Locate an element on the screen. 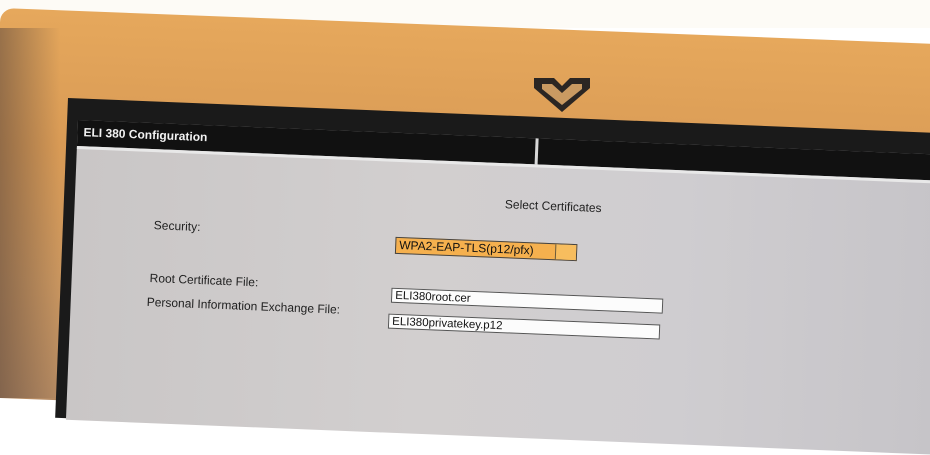 Image resolution: width=930 pixels, height=455 pixels. bezel-shadow is located at coordinates (30, 213).